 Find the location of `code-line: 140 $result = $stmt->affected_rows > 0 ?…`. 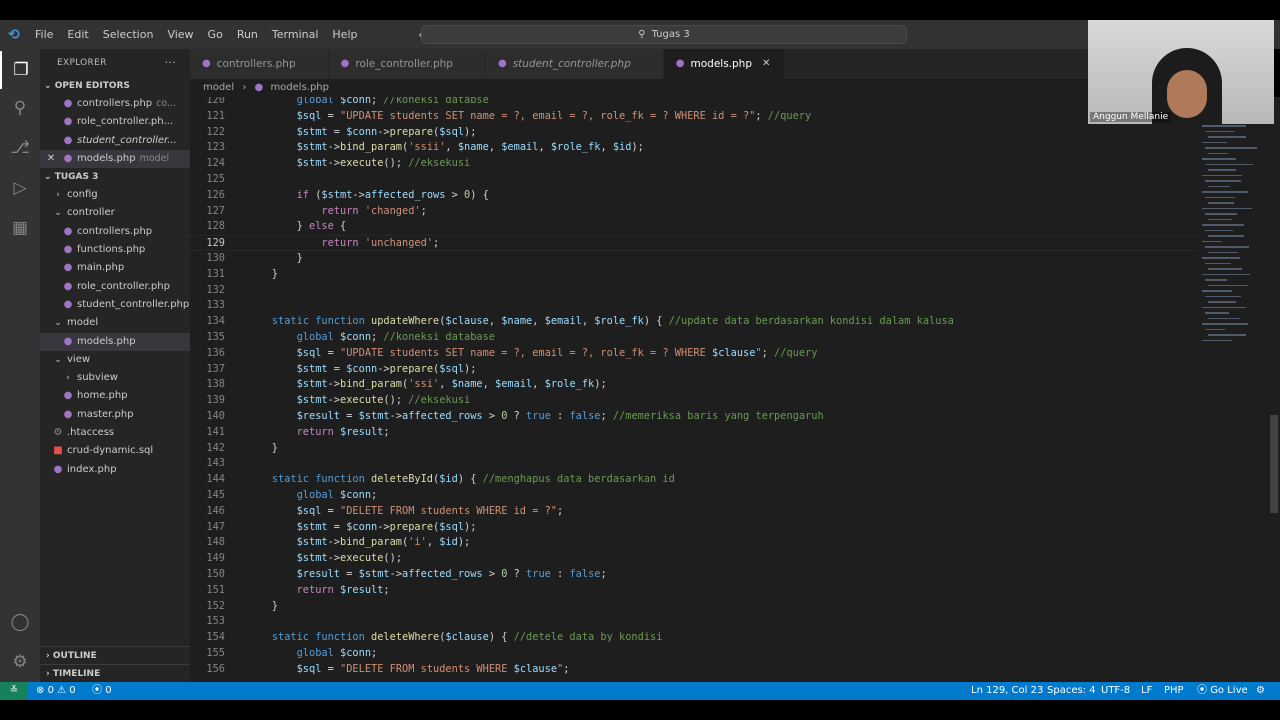

code-line: 140 $result = $stmt->affected_rows > 0 ?… is located at coordinates (694, 417).